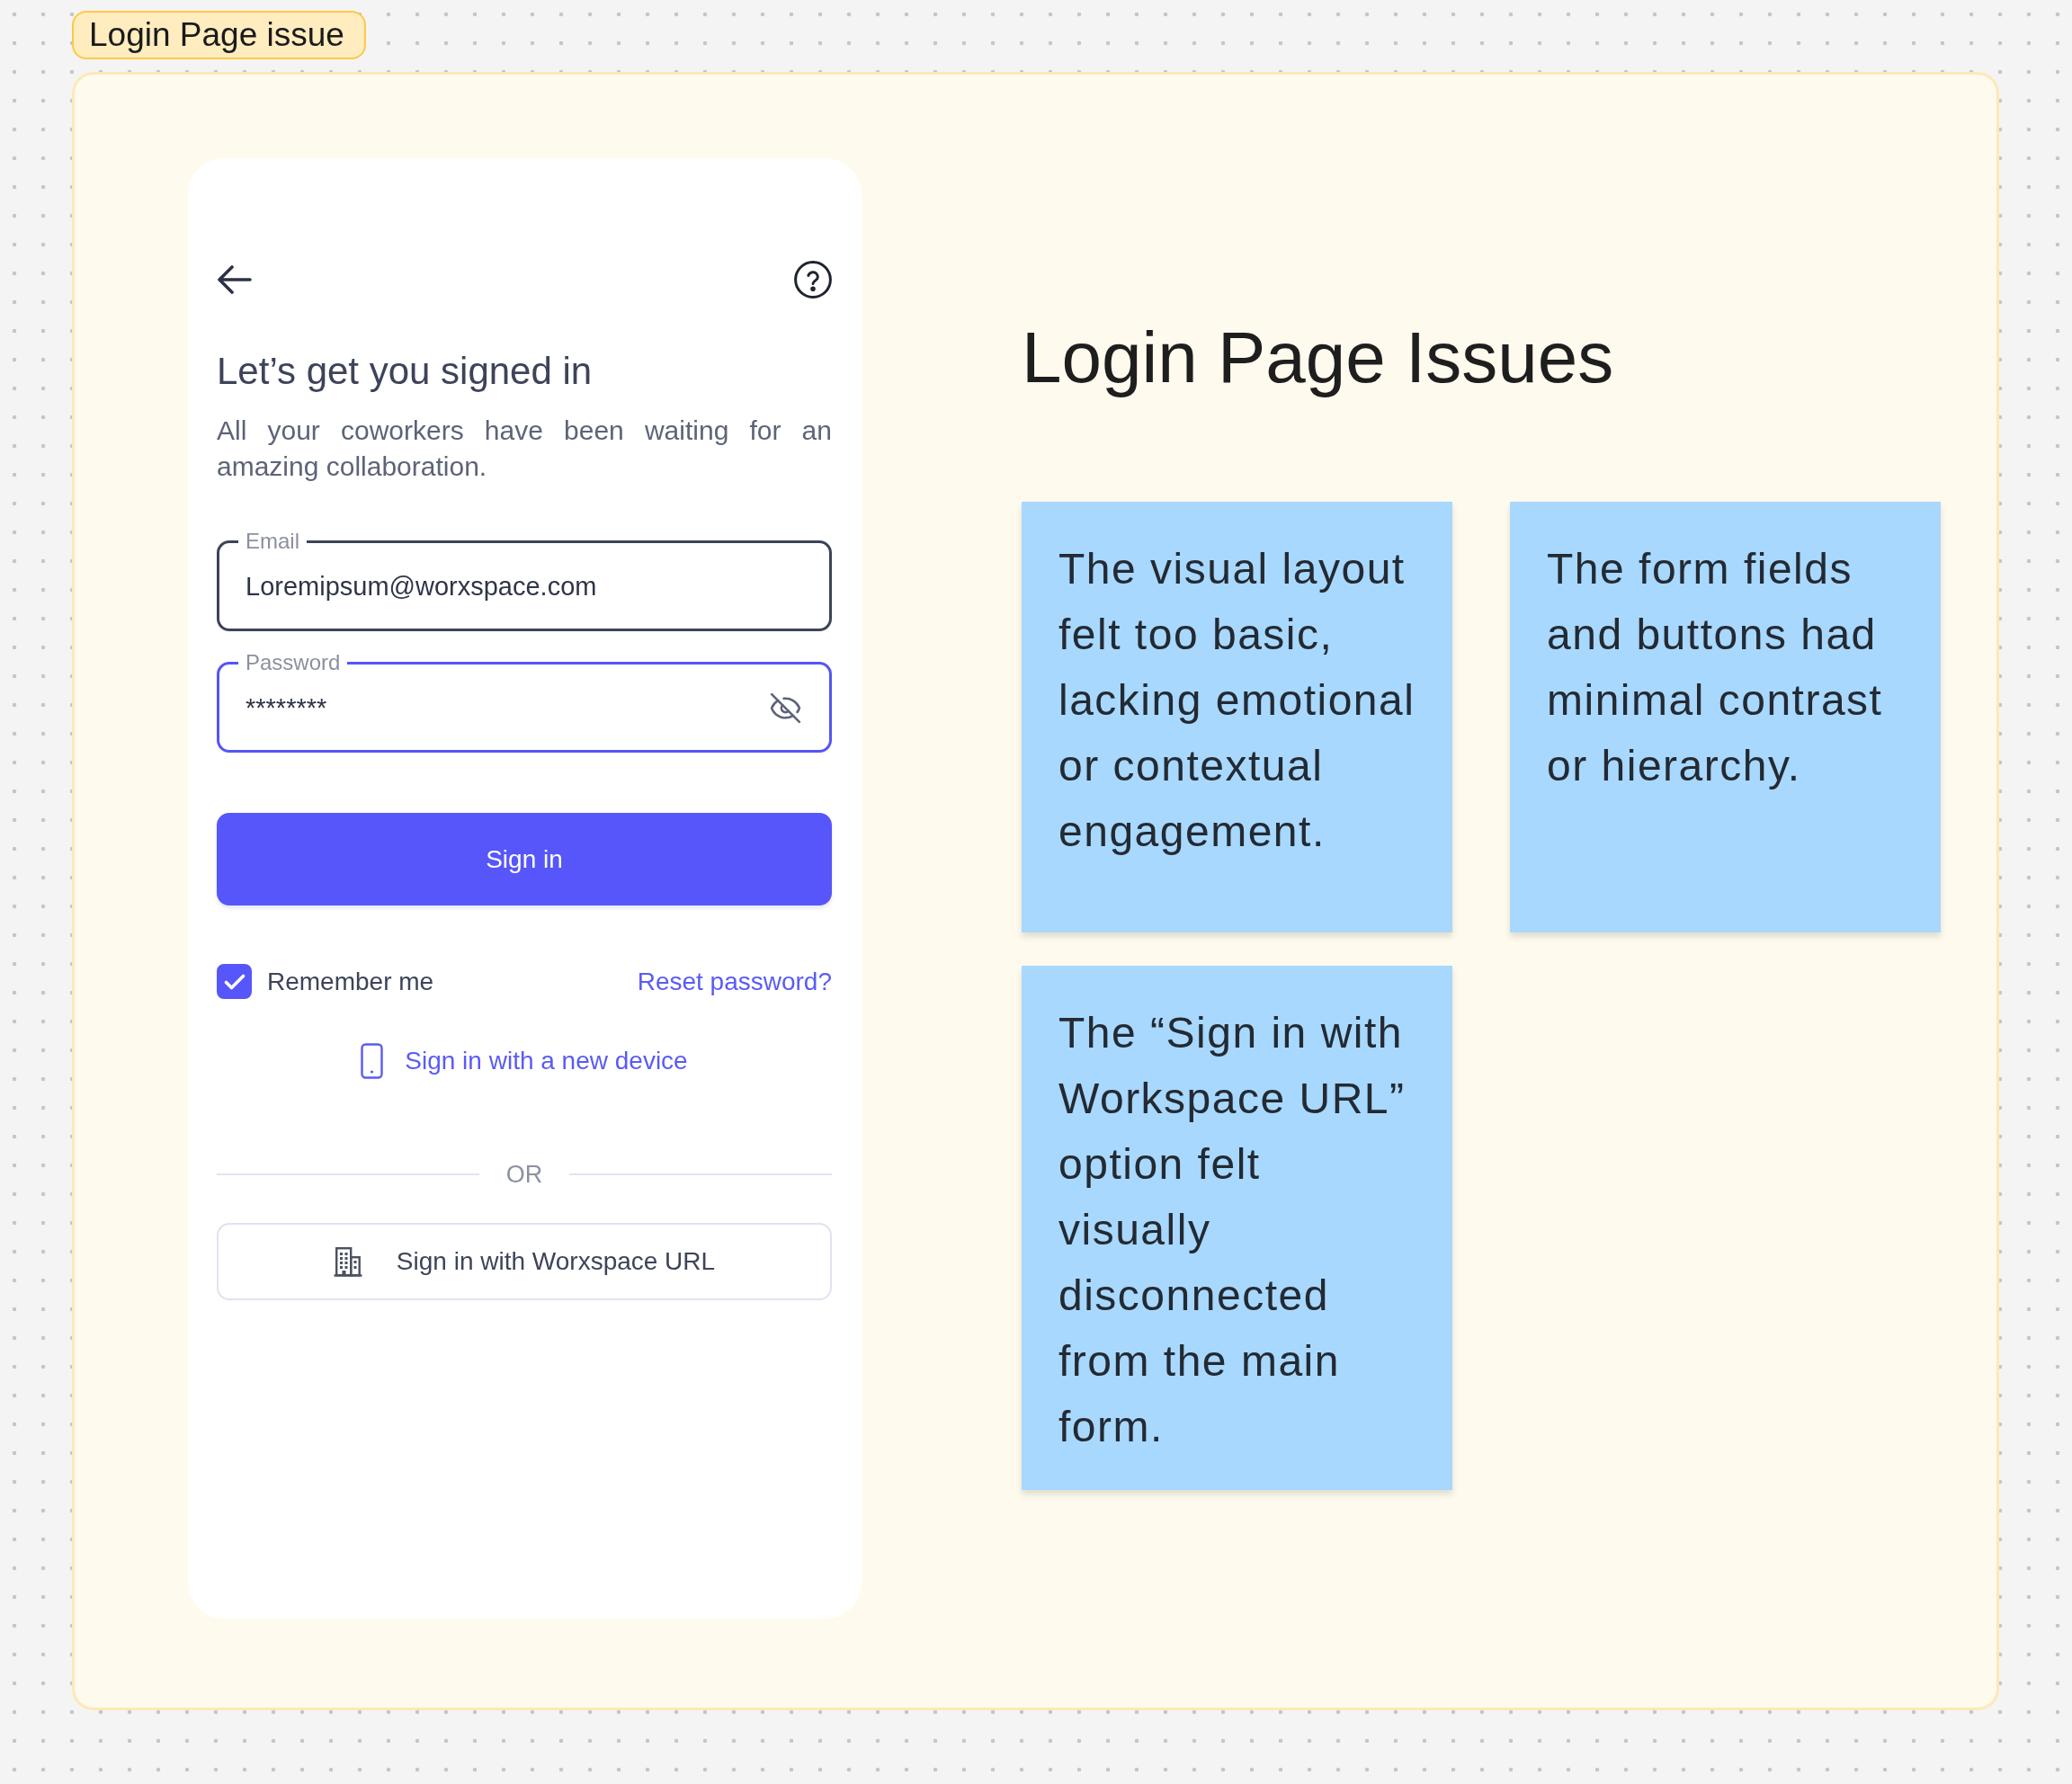 Image resolution: width=2072 pixels, height=1784 pixels. I want to click on eye-off-icon, so click(785, 708).